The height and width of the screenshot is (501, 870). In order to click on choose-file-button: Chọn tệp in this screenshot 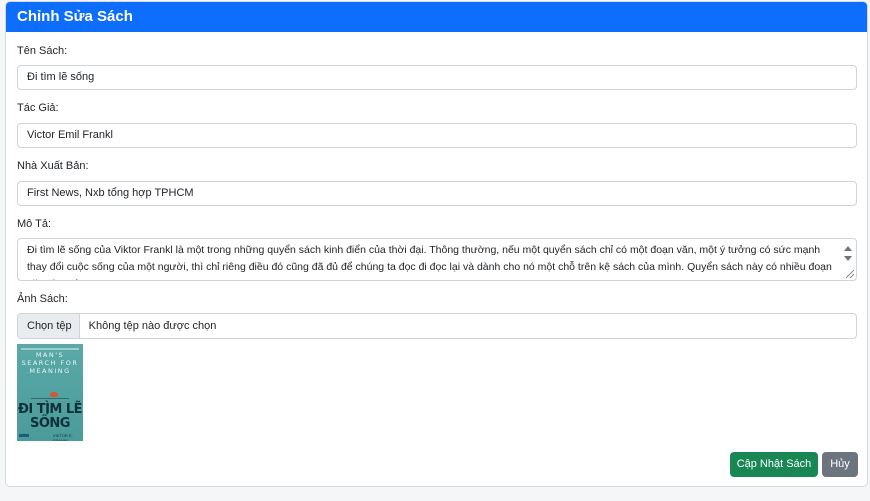, I will do `click(49, 326)`.